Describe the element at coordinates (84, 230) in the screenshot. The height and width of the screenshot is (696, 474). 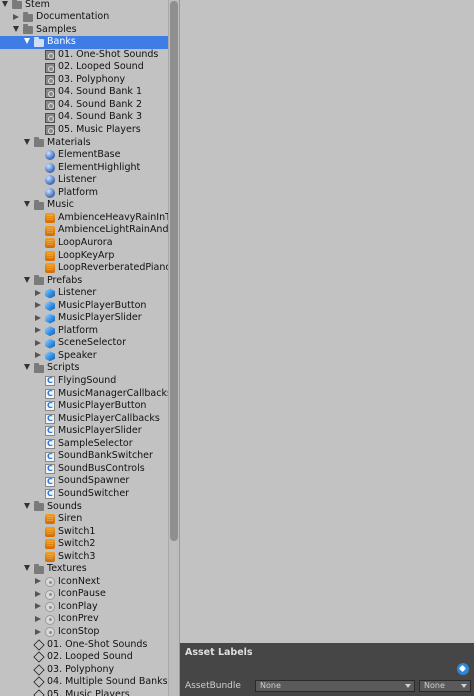
I see `tree-item: AmbienceLightRainAndC` at that location.